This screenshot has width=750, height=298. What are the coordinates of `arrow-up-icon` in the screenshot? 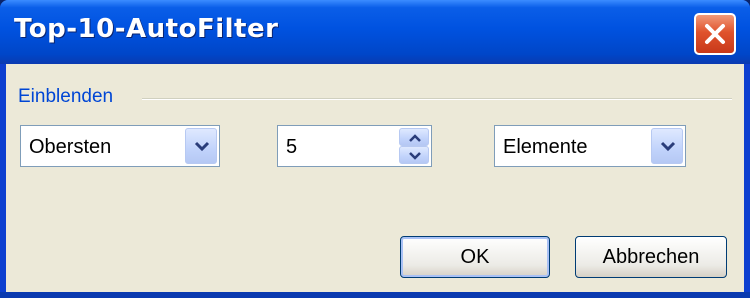 It's located at (415, 138).